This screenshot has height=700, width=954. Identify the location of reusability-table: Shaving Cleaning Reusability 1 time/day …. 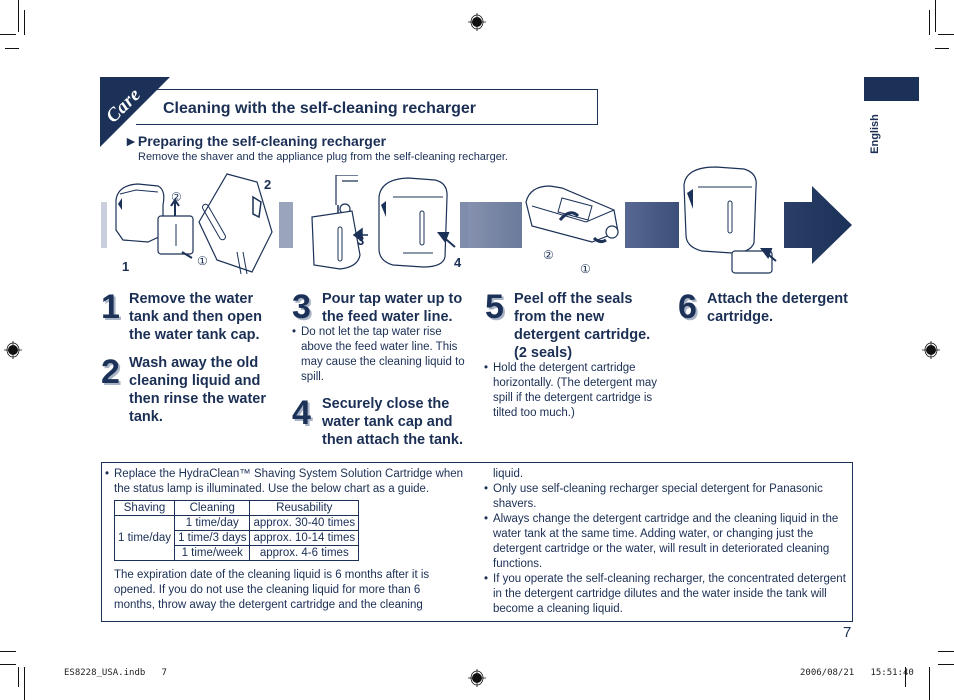
(236, 530).